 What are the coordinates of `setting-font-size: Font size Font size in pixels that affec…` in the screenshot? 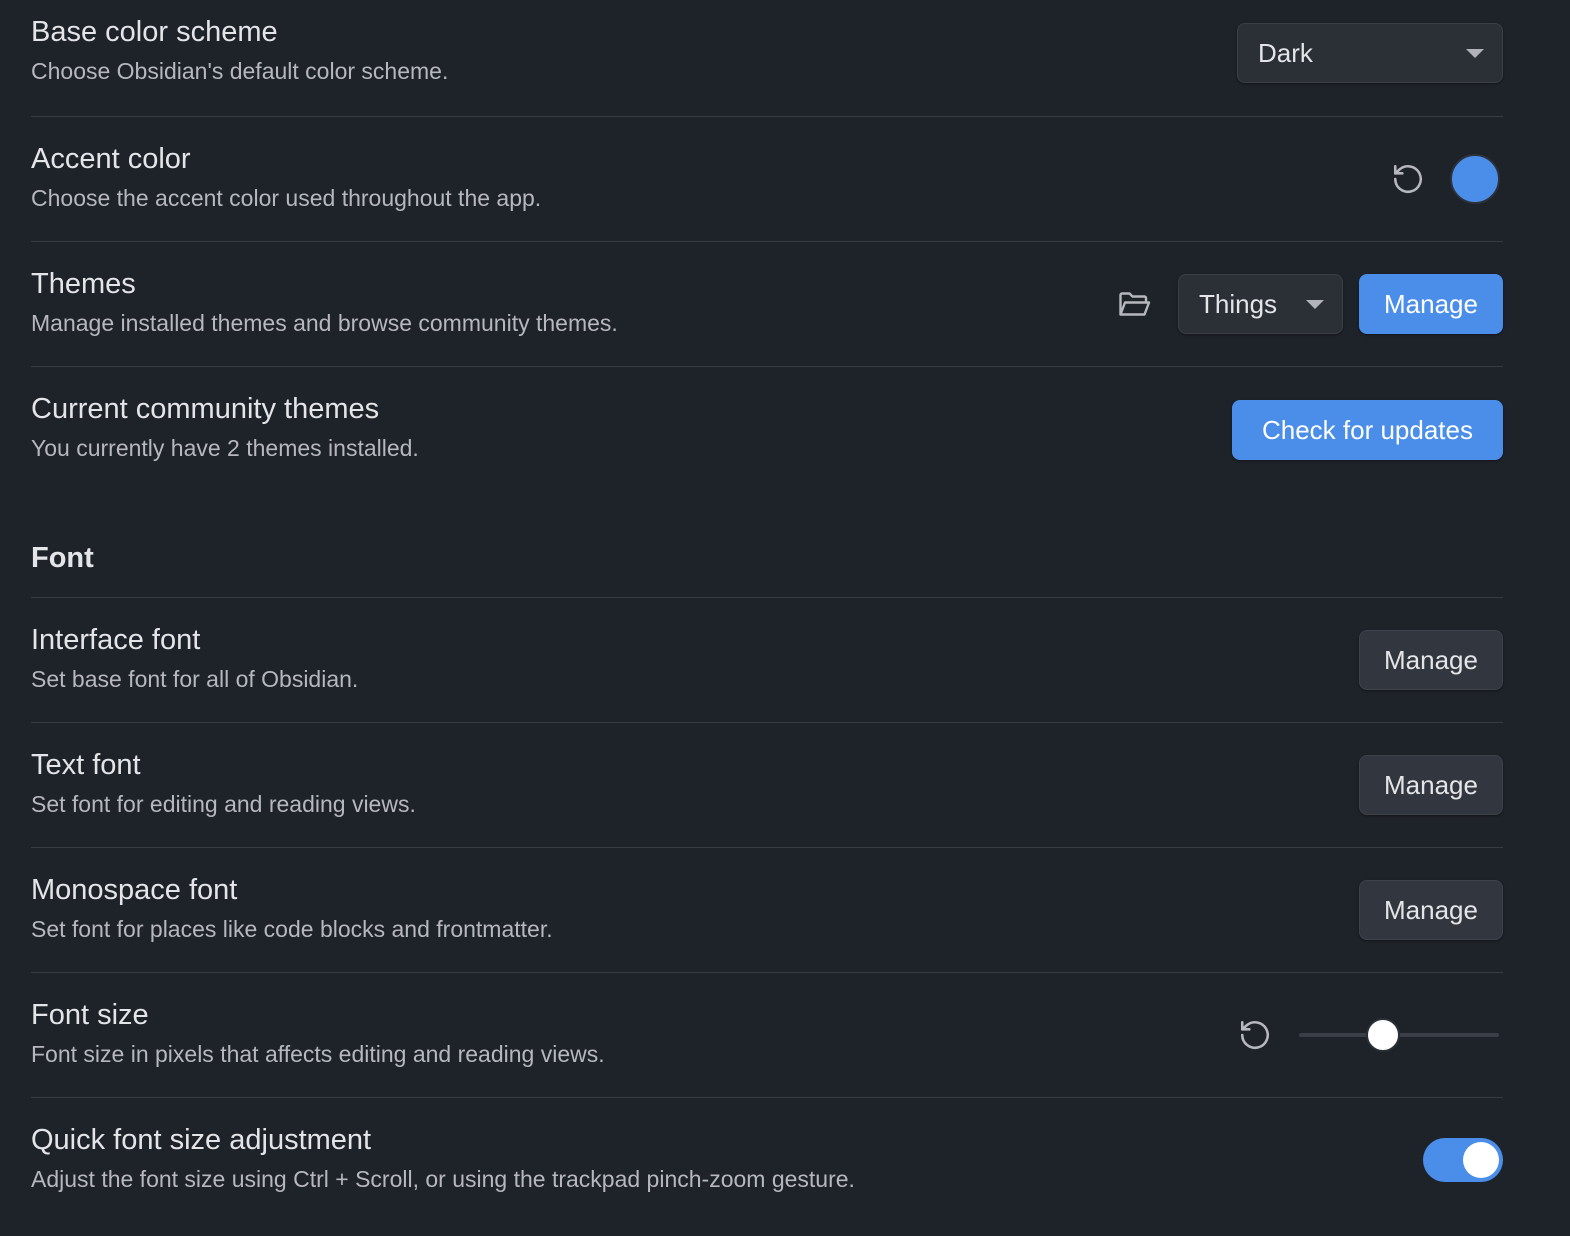 It's located at (767, 1035).